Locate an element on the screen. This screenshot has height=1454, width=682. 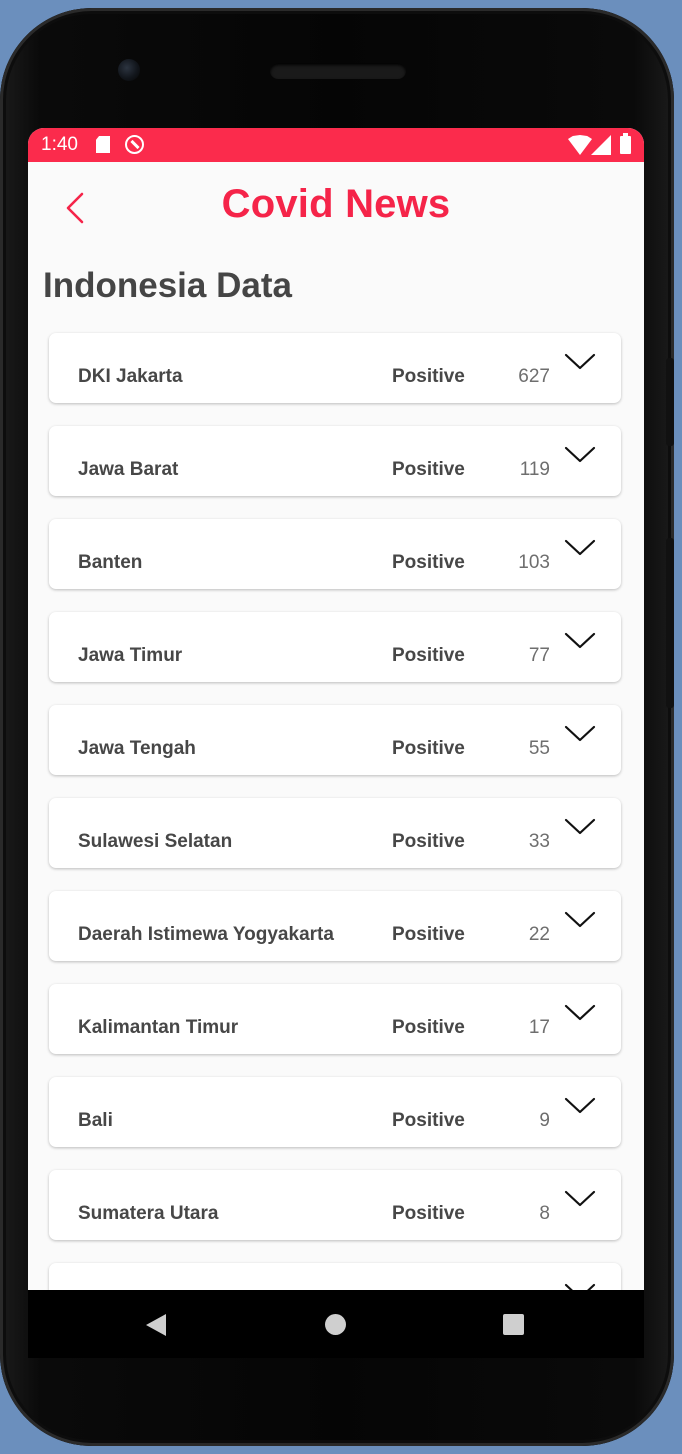
positive-count: 8 is located at coordinates (544, 1213).